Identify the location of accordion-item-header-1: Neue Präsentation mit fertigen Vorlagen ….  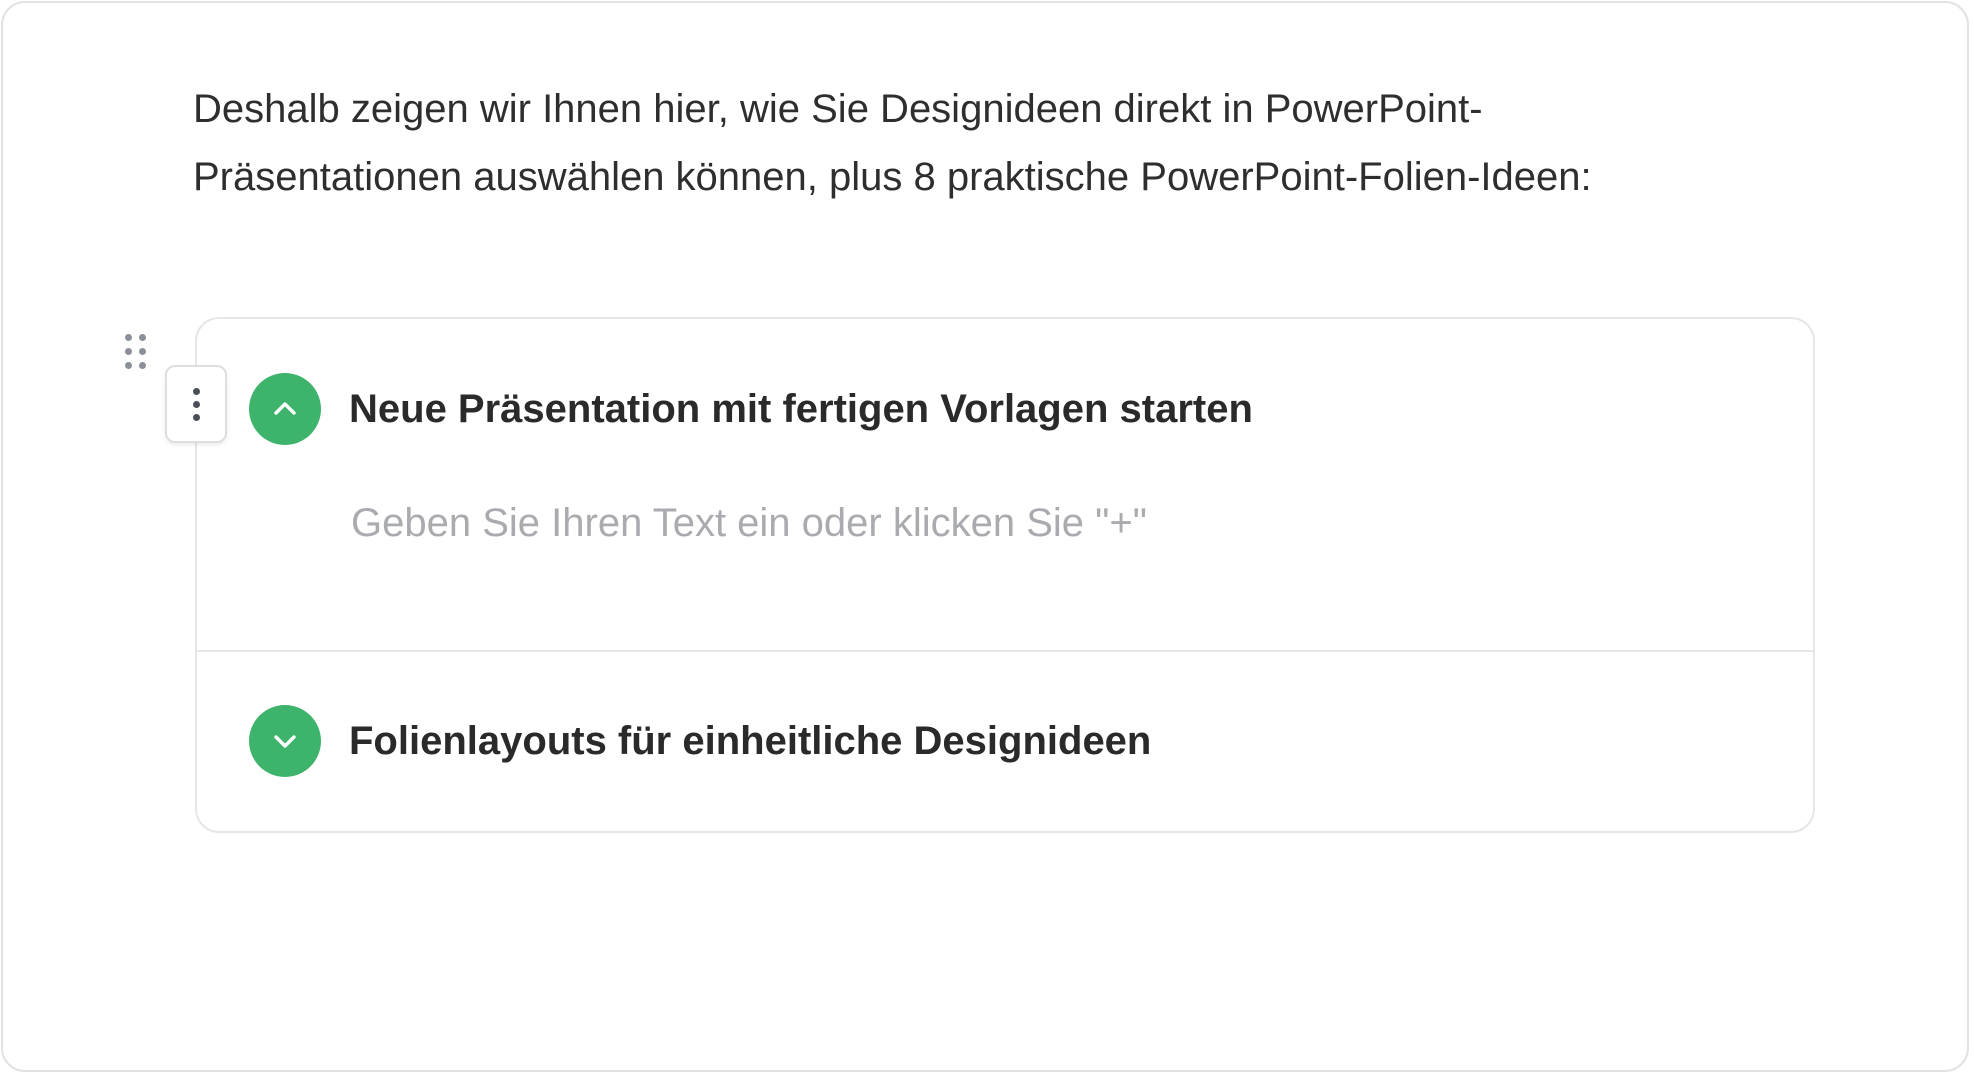
(751, 409).